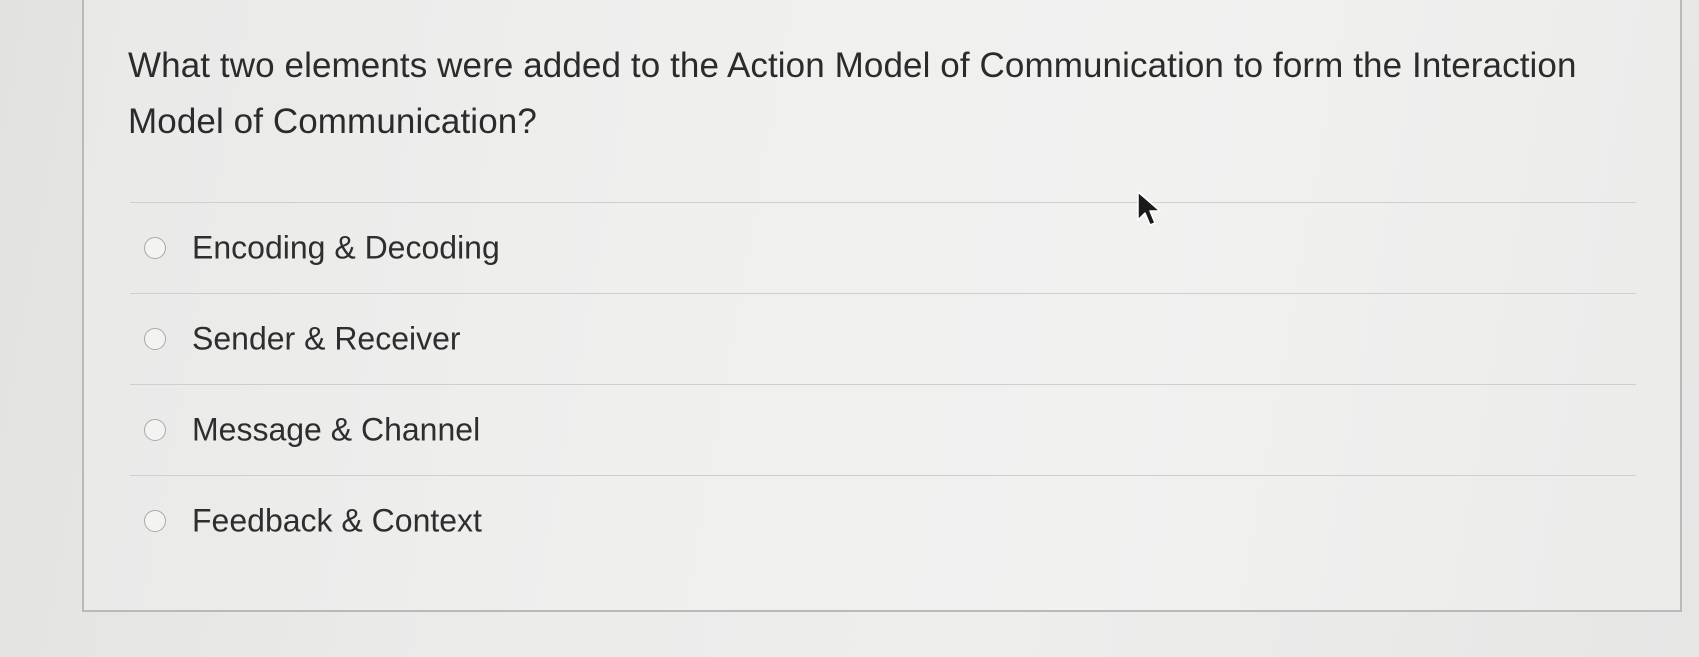 The width and height of the screenshot is (1699, 657). I want to click on option-label: Sender & Receiver, so click(326, 338).